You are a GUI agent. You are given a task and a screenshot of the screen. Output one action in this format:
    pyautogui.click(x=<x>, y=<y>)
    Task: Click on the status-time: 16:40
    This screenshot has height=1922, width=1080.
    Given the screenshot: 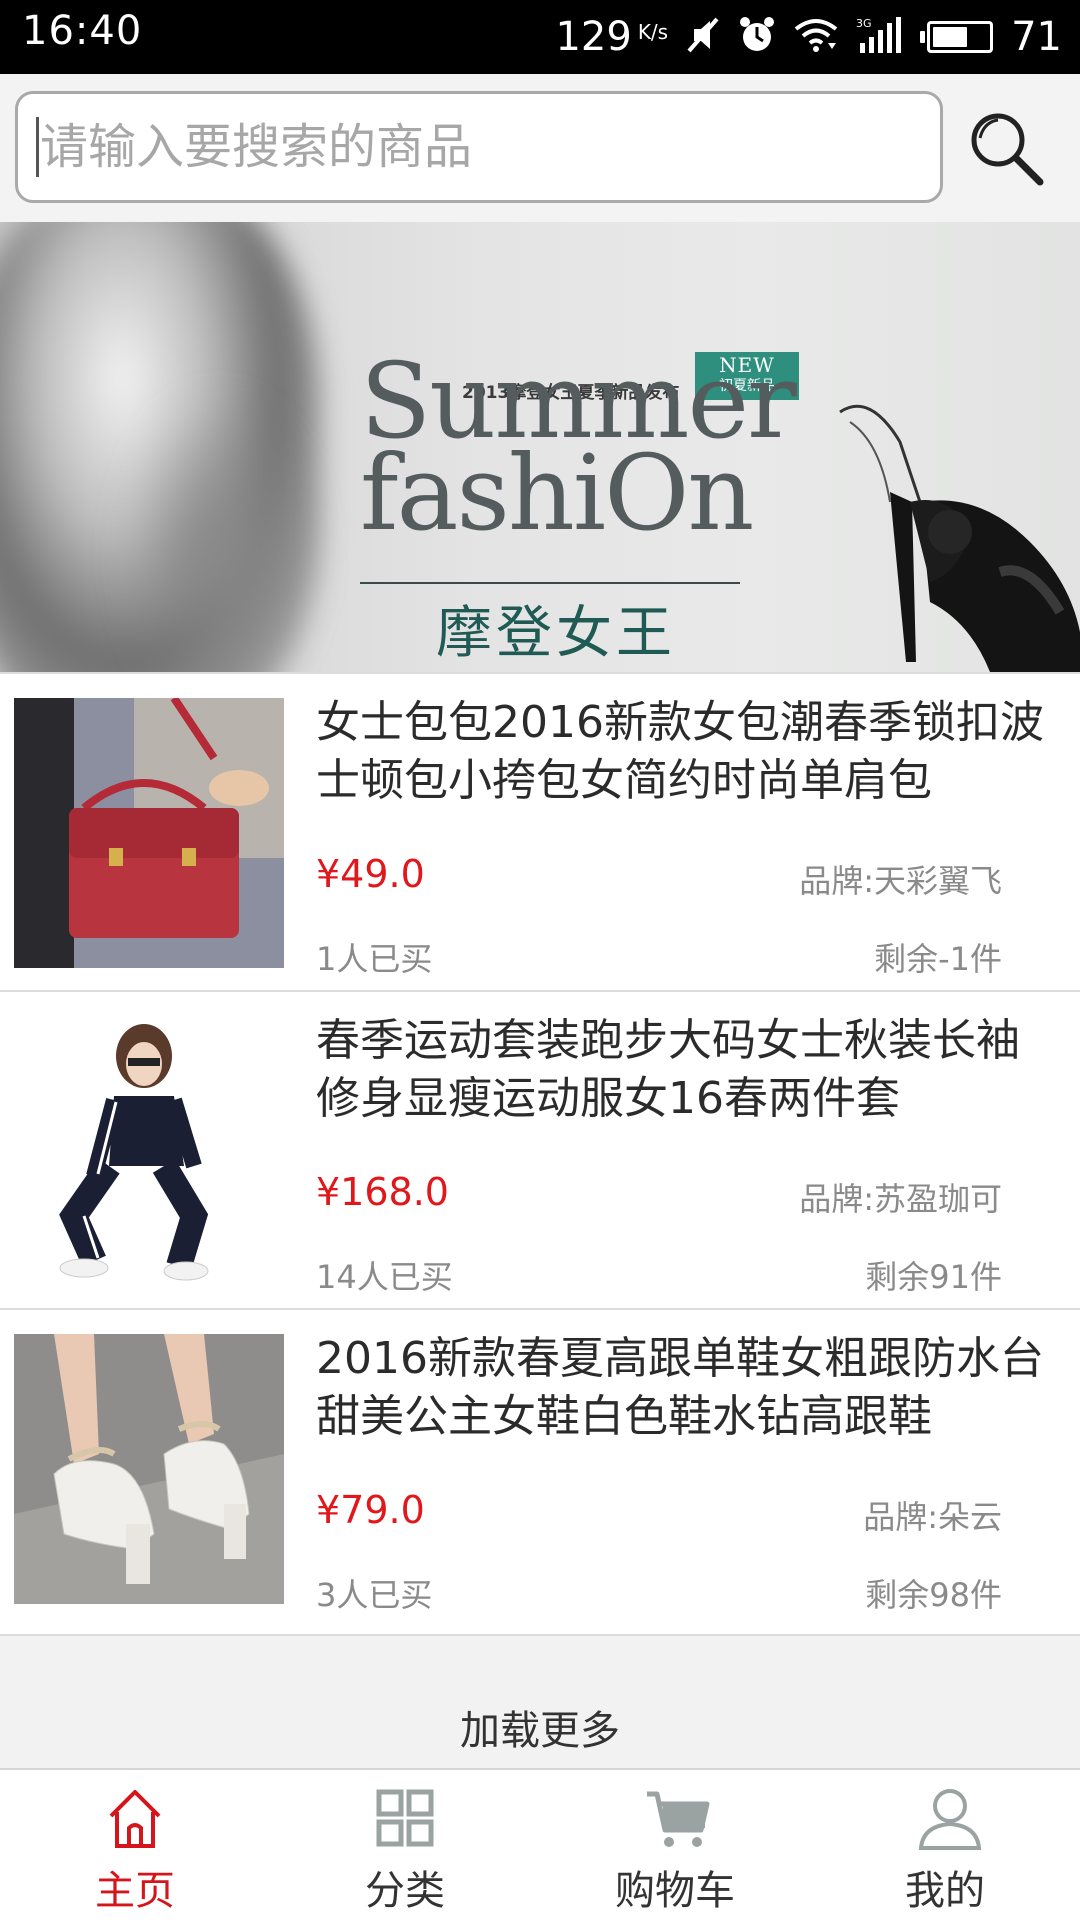 What is the action you would take?
    pyautogui.click(x=82, y=31)
    